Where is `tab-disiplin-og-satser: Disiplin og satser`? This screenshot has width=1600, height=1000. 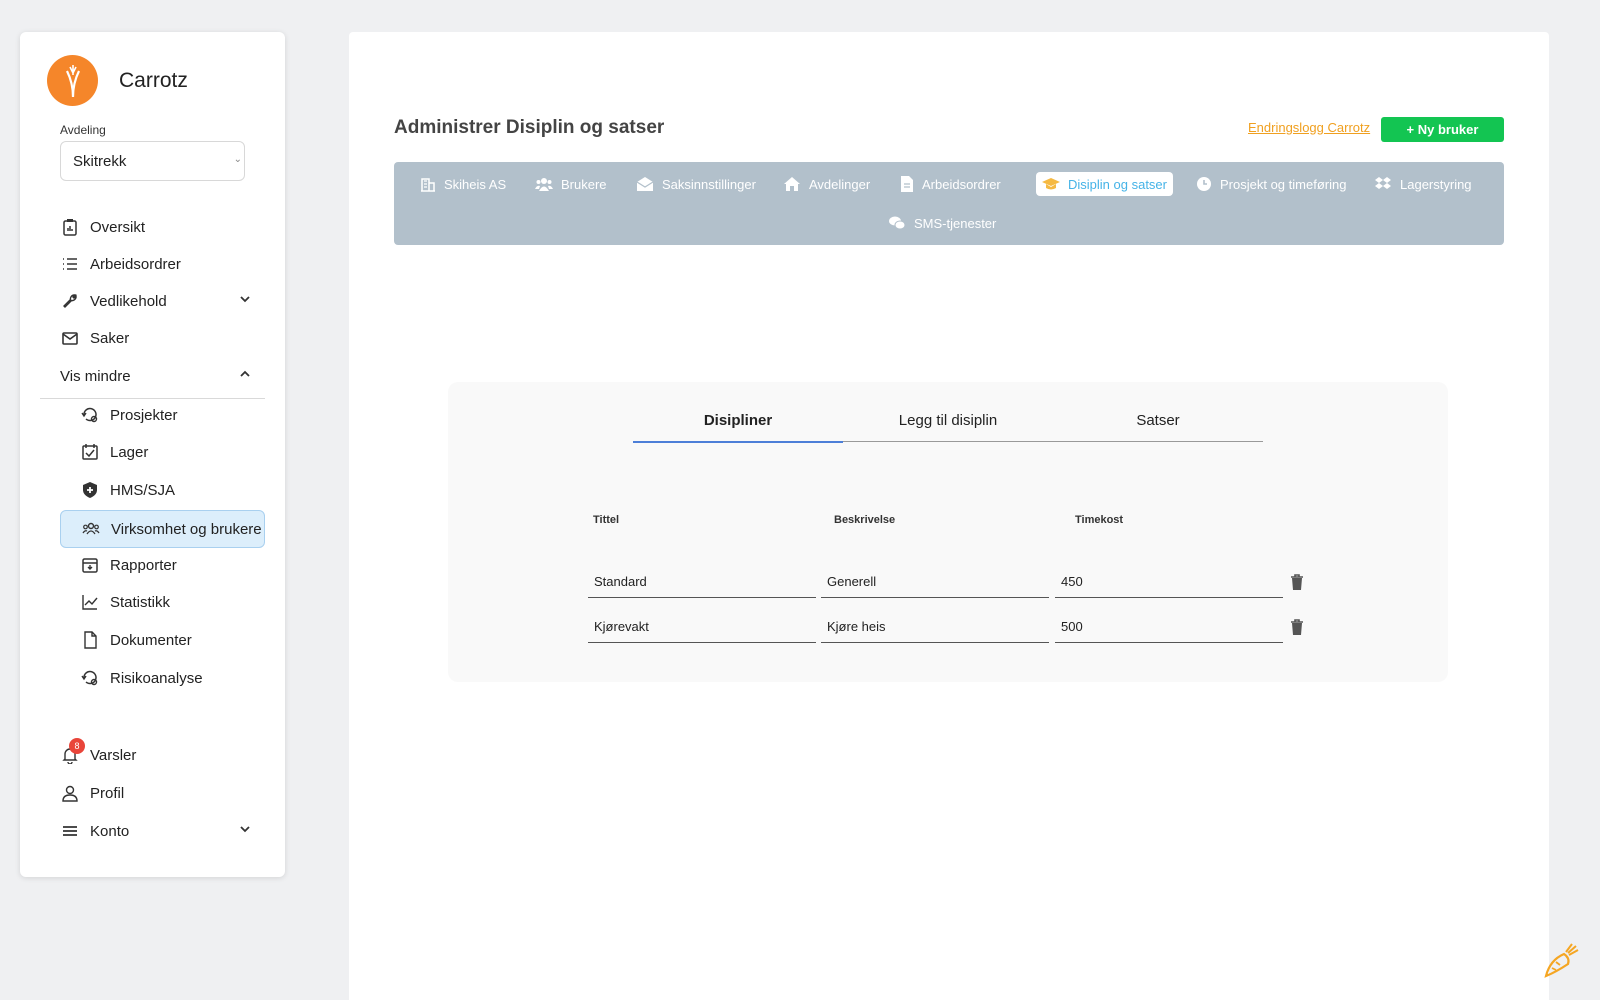 tab-disiplin-og-satser: Disiplin og satser is located at coordinates (1104, 184).